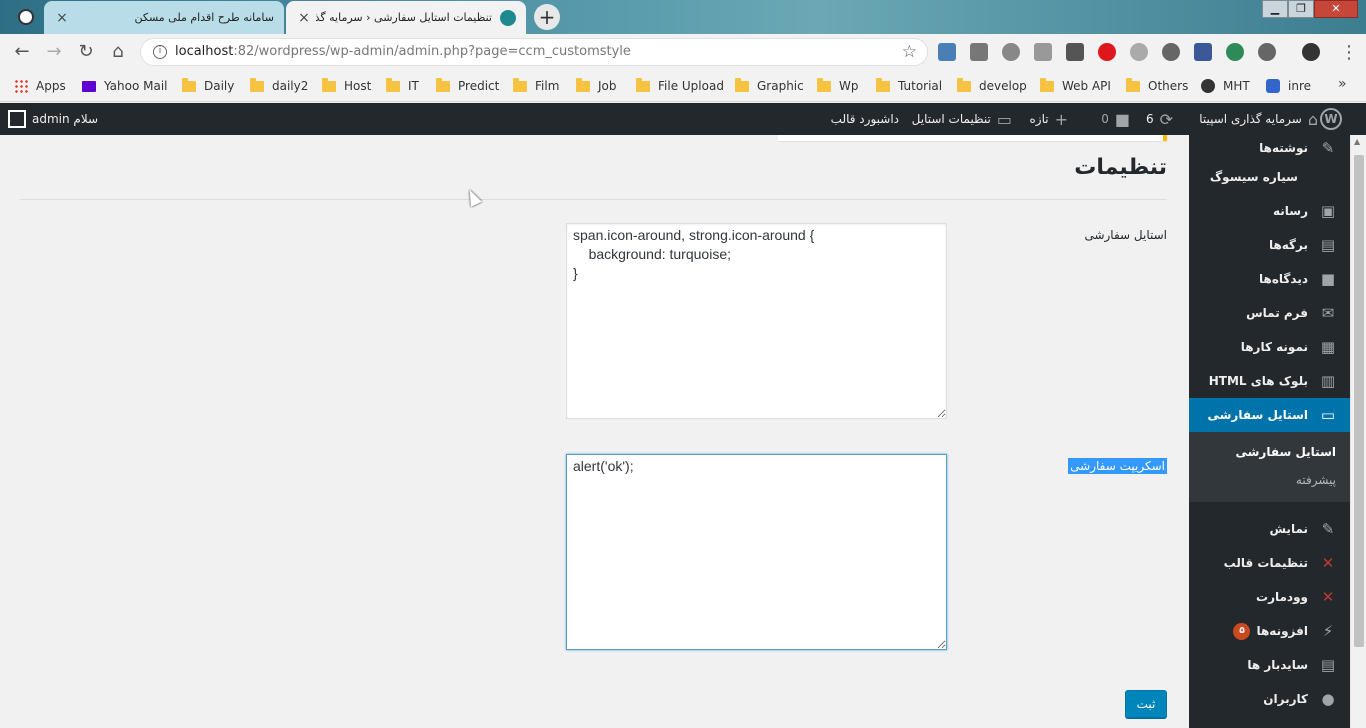 This screenshot has width=1366, height=728. What do you see at coordinates (1203, 52) in the screenshot?
I see `save-extension-icon` at bounding box center [1203, 52].